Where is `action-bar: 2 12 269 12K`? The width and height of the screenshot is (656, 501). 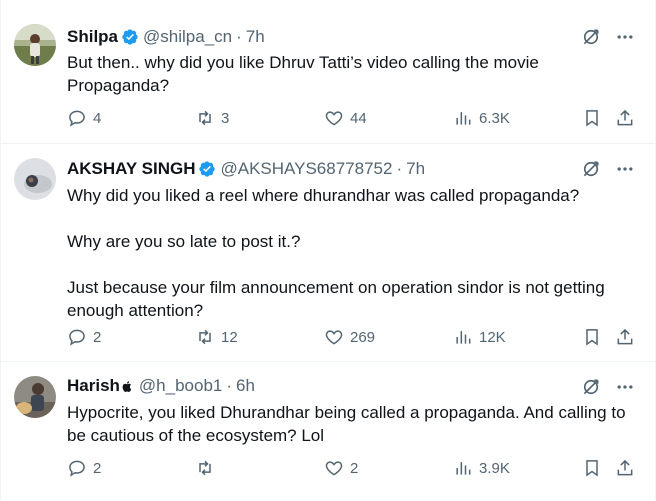 action-bar: 2 12 269 12K is located at coordinates (354, 338).